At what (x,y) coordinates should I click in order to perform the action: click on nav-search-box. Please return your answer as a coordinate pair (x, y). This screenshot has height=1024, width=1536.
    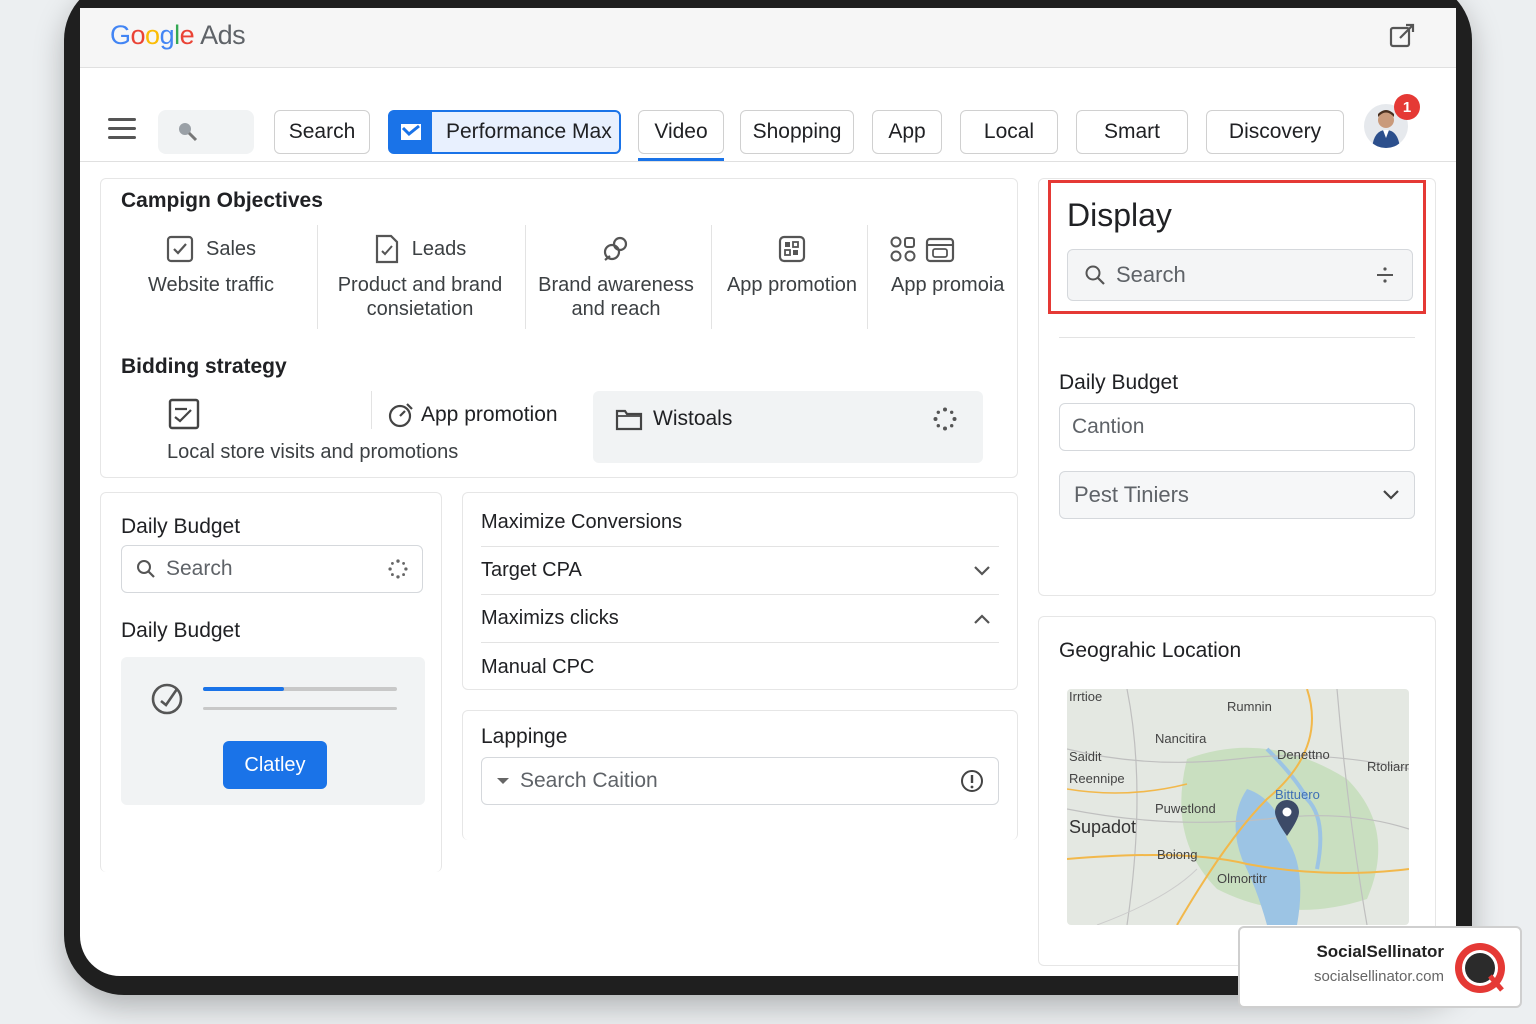
    Looking at the image, I should click on (206, 132).